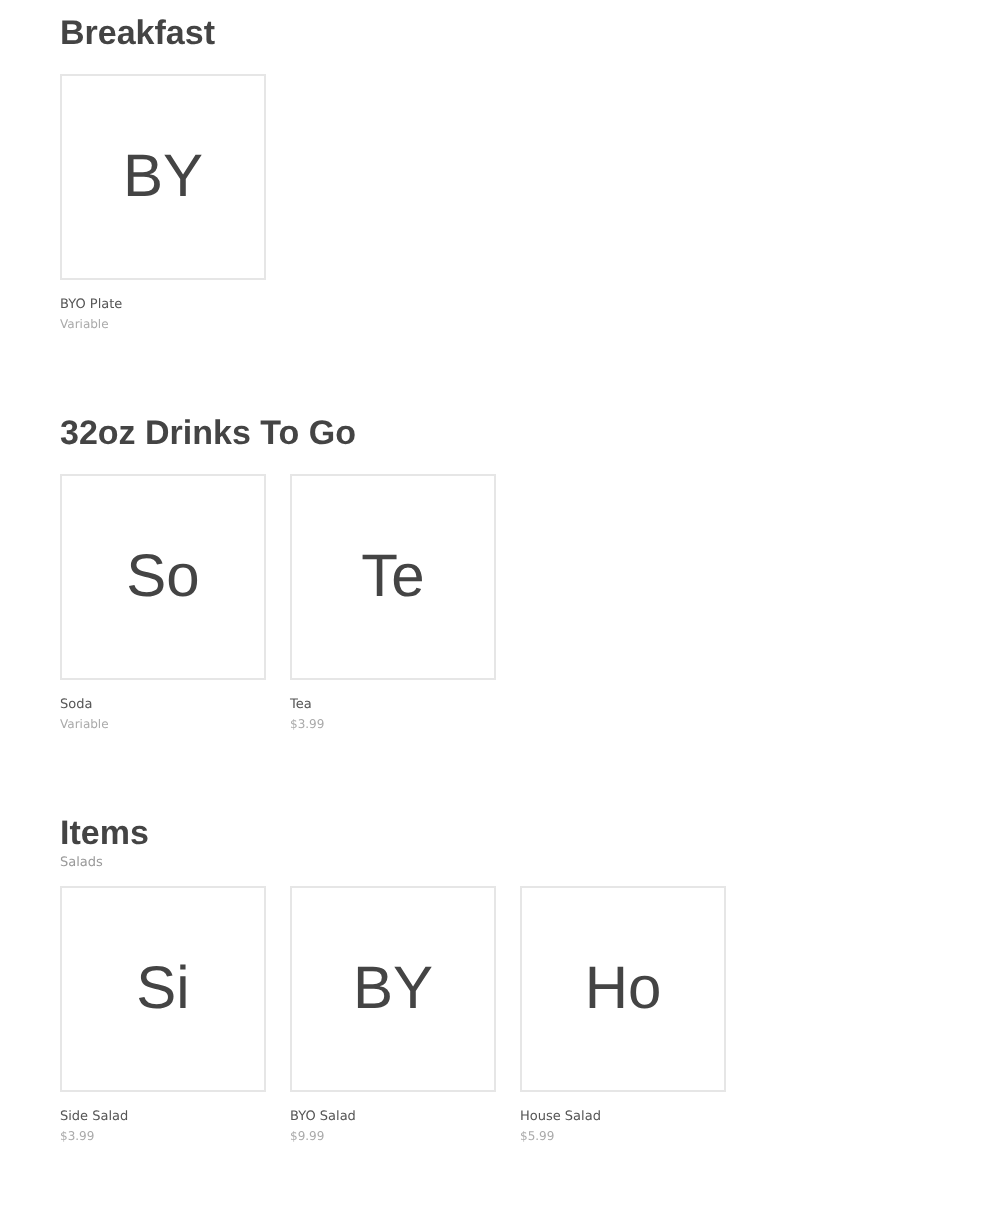  Describe the element at coordinates (393, 577) in the screenshot. I see `item-tile: Te` at that location.